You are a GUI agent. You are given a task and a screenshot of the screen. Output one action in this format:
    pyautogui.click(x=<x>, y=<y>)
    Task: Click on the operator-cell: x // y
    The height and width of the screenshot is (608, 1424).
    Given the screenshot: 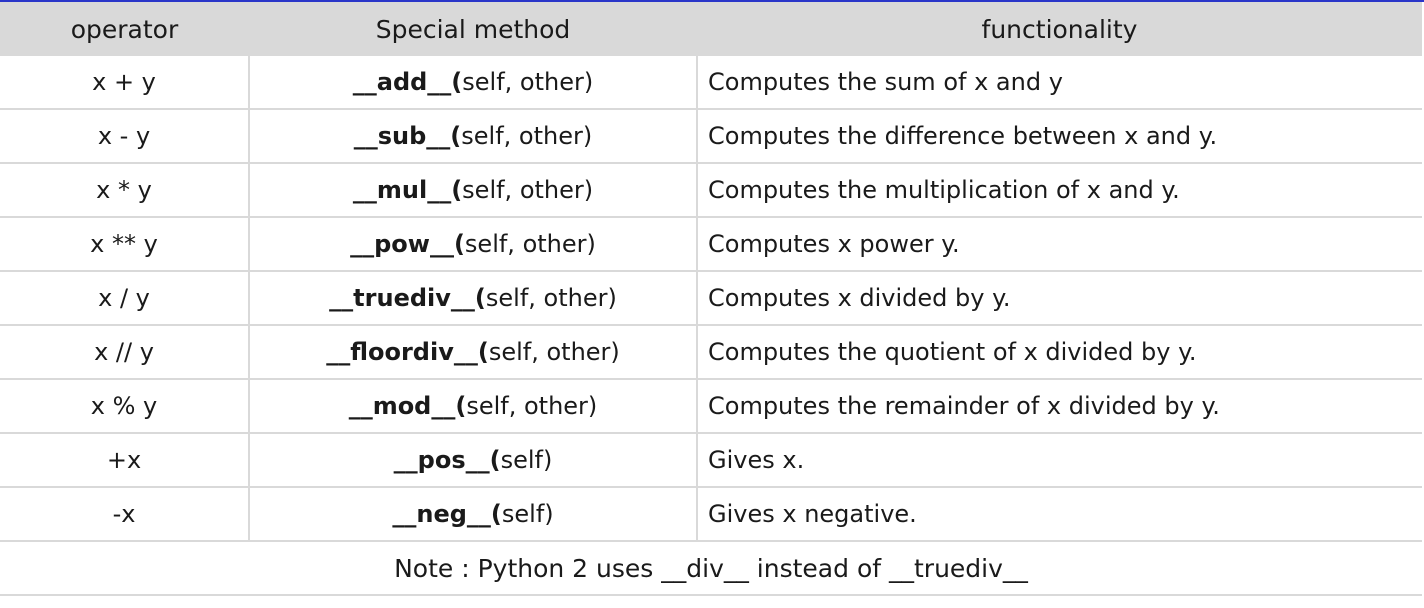 What is the action you would take?
    pyautogui.click(x=125, y=352)
    